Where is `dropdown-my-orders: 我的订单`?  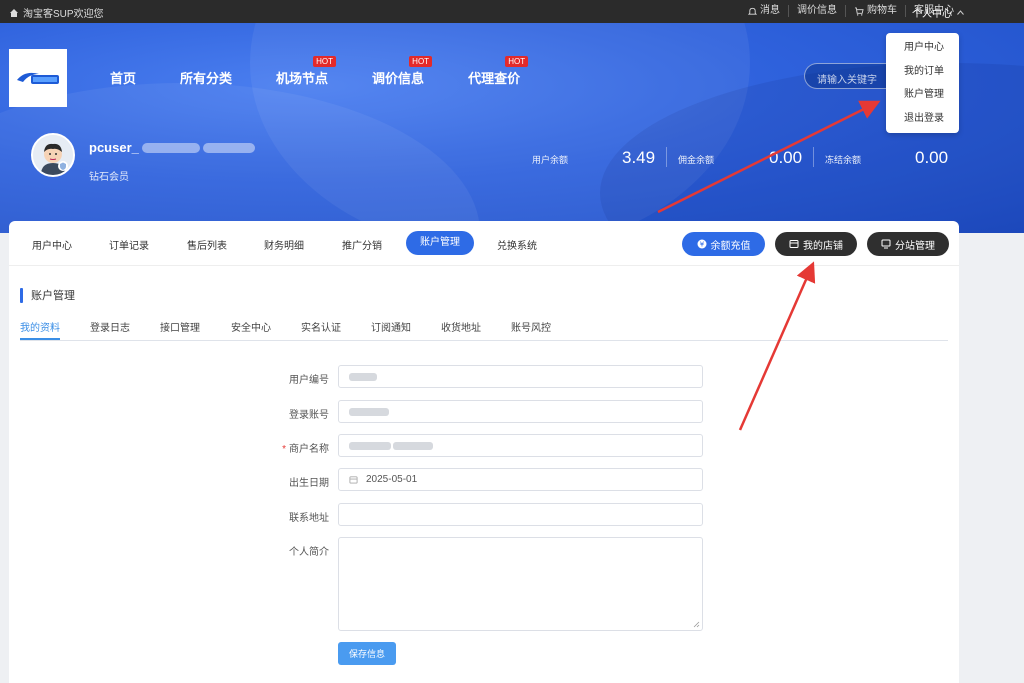 dropdown-my-orders: 我的订单 is located at coordinates (922, 77).